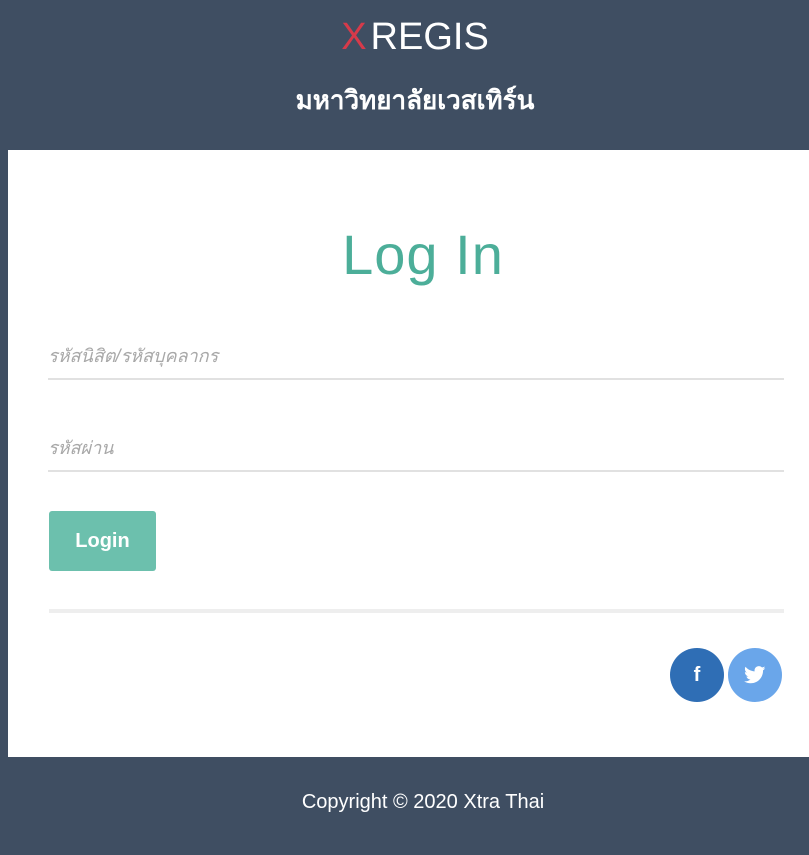 Image resolution: width=809 pixels, height=855 pixels. What do you see at coordinates (416, 357) in the screenshot?
I see `username-input` at bounding box center [416, 357].